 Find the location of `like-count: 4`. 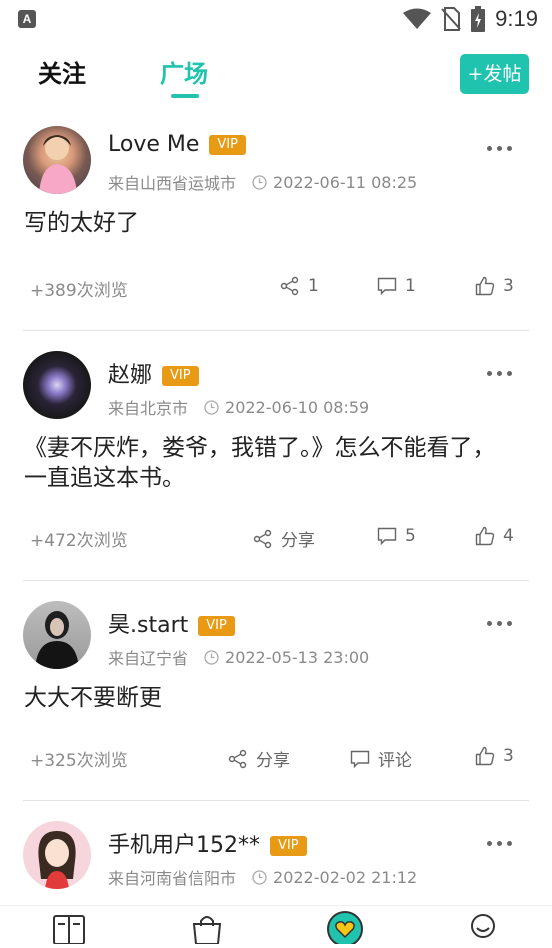

like-count: 4 is located at coordinates (508, 536).